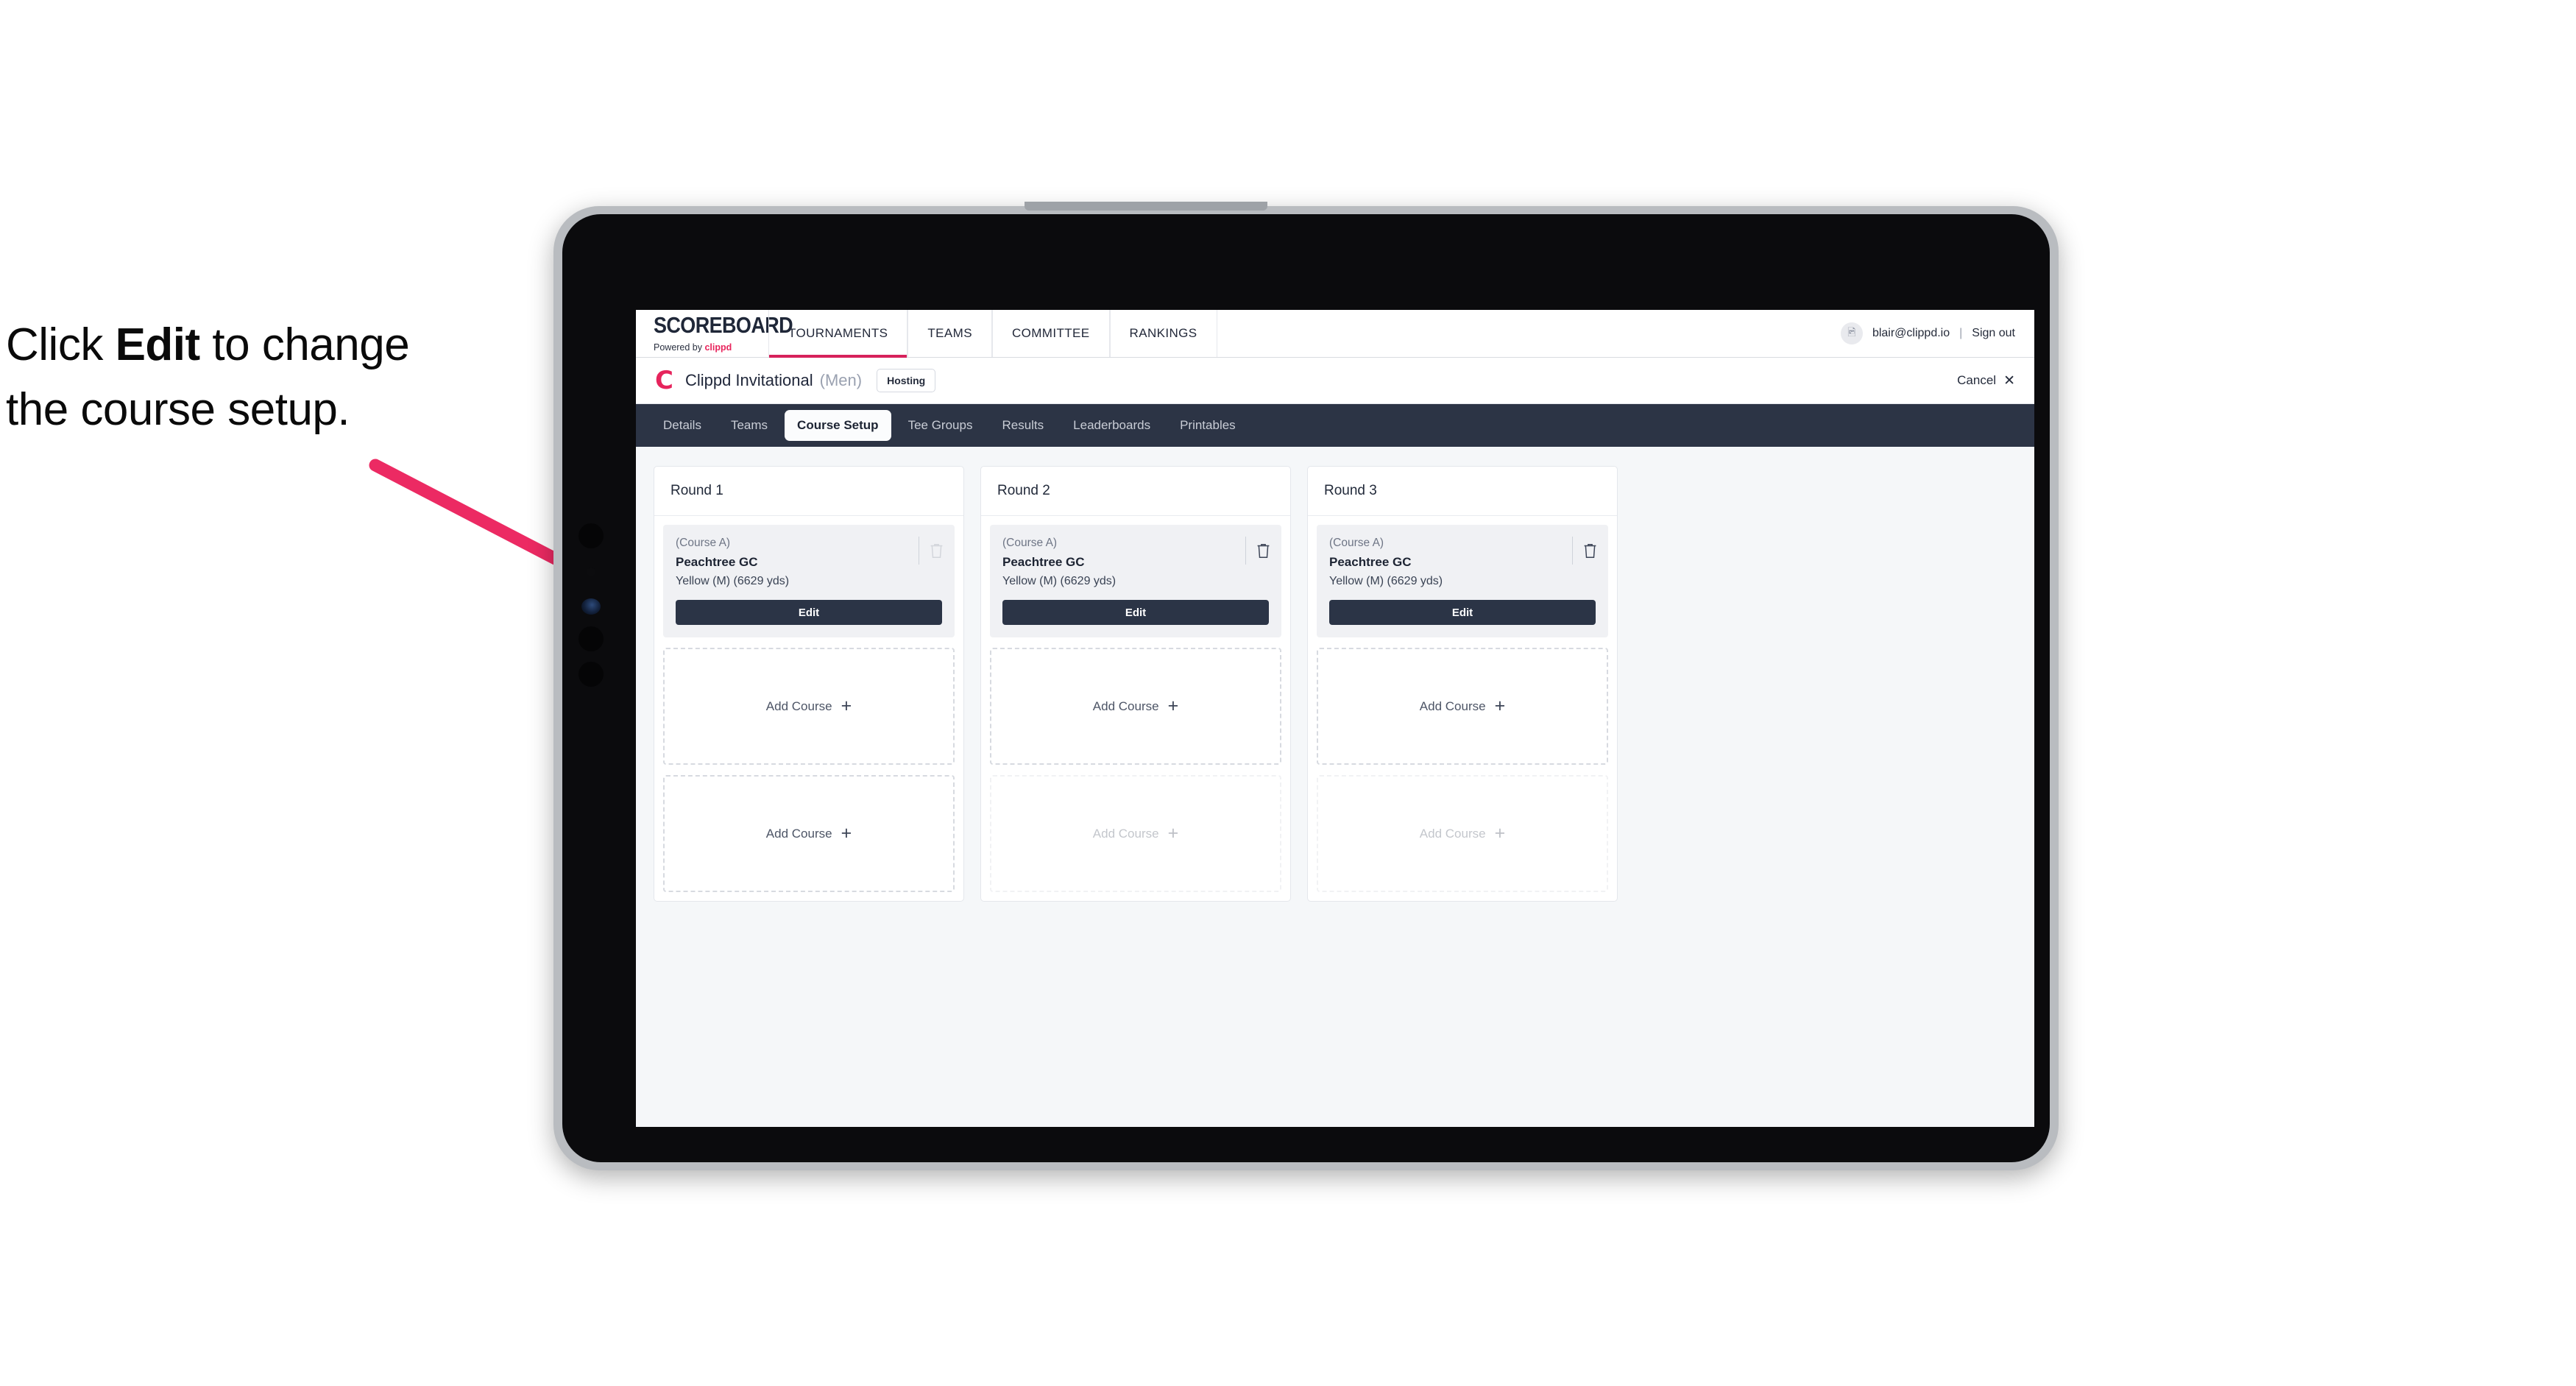 This screenshot has width=2576, height=1386. I want to click on tab-tee-groups: Tee Groups, so click(941, 425).